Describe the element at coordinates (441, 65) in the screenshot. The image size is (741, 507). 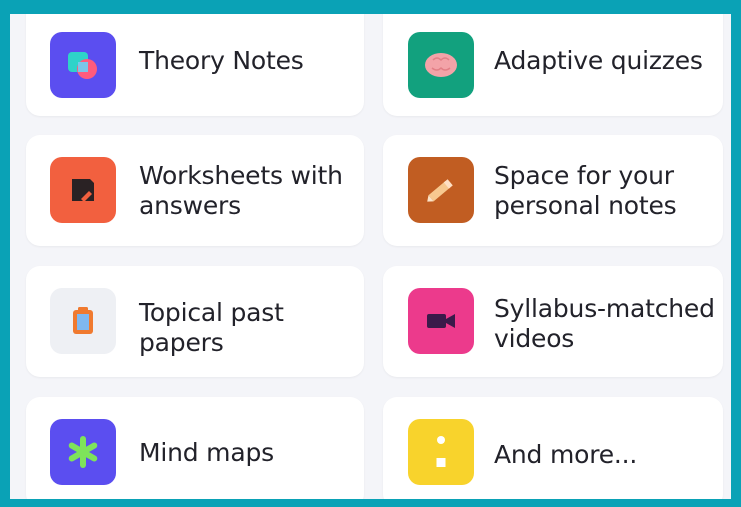
I see `brain-icon` at that location.